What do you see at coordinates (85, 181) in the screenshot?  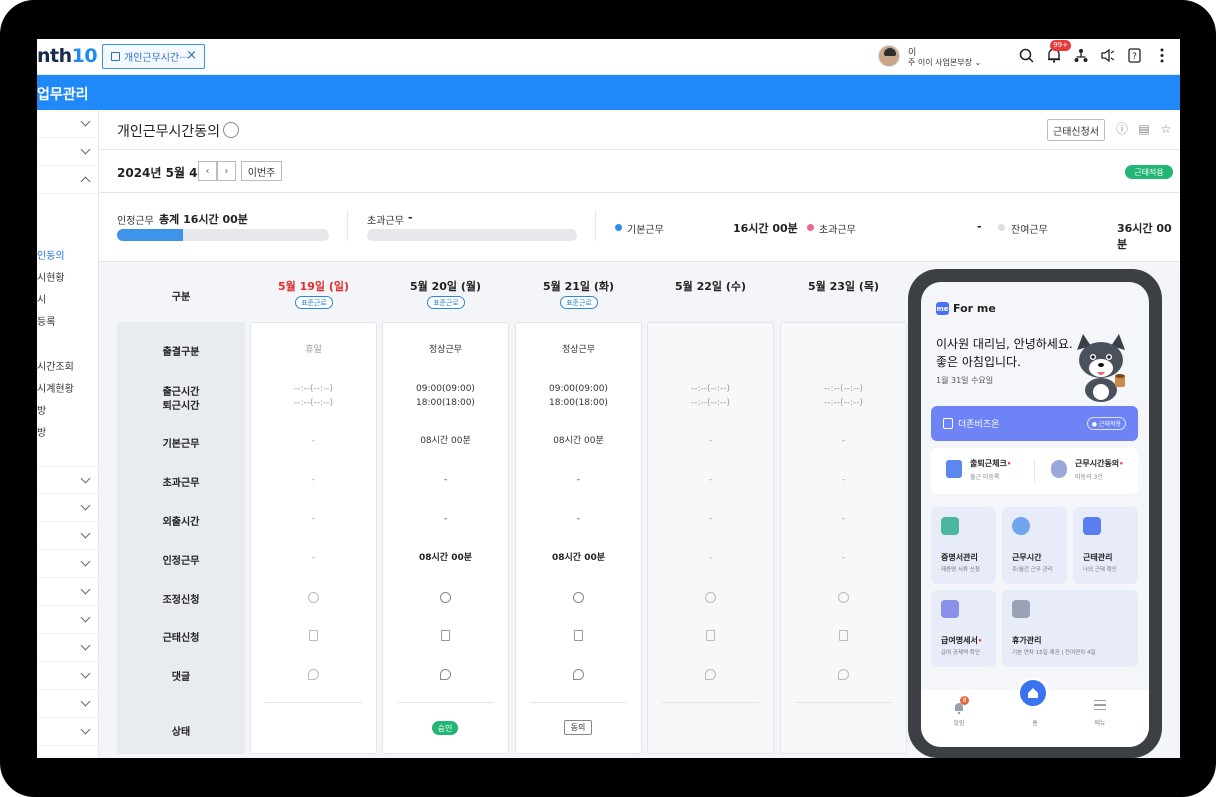 I see `chevron-up-icon` at bounding box center [85, 181].